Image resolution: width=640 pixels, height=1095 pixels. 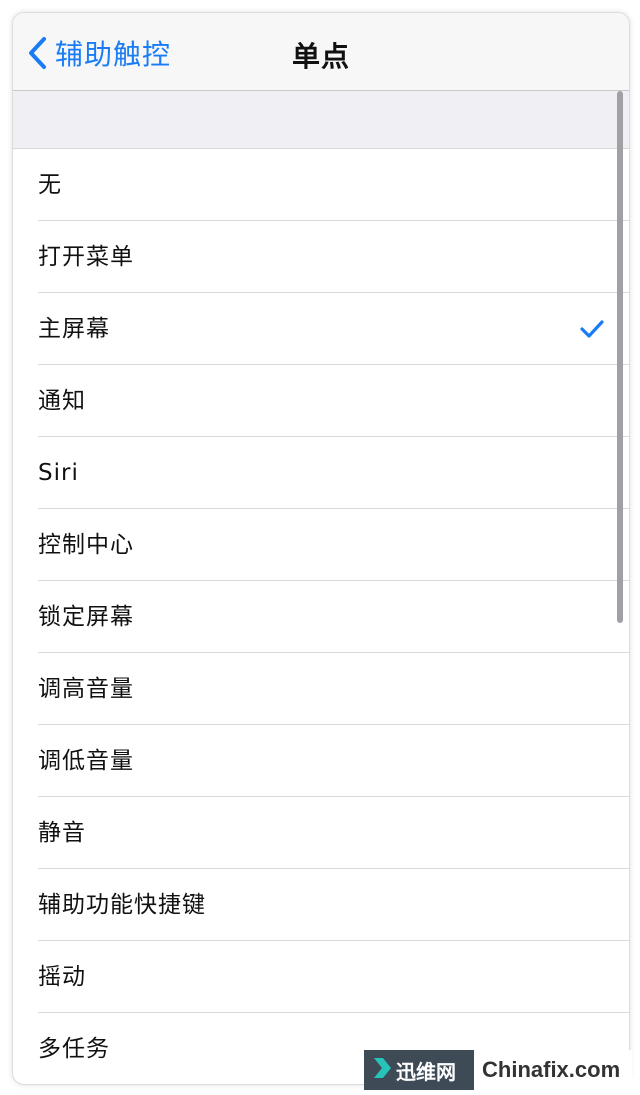 What do you see at coordinates (321, 473) in the screenshot?
I see `option-row-siri: Siri` at bounding box center [321, 473].